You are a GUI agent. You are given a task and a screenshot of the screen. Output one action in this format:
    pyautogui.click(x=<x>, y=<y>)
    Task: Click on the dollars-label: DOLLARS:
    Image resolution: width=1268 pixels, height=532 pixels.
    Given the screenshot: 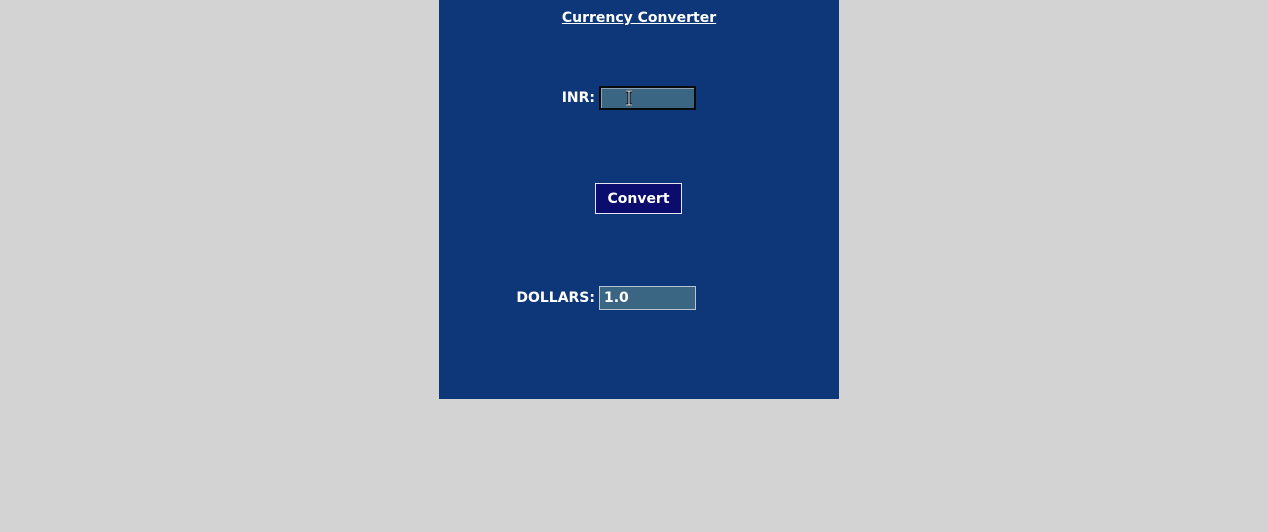 What is the action you would take?
    pyautogui.click(x=555, y=298)
    